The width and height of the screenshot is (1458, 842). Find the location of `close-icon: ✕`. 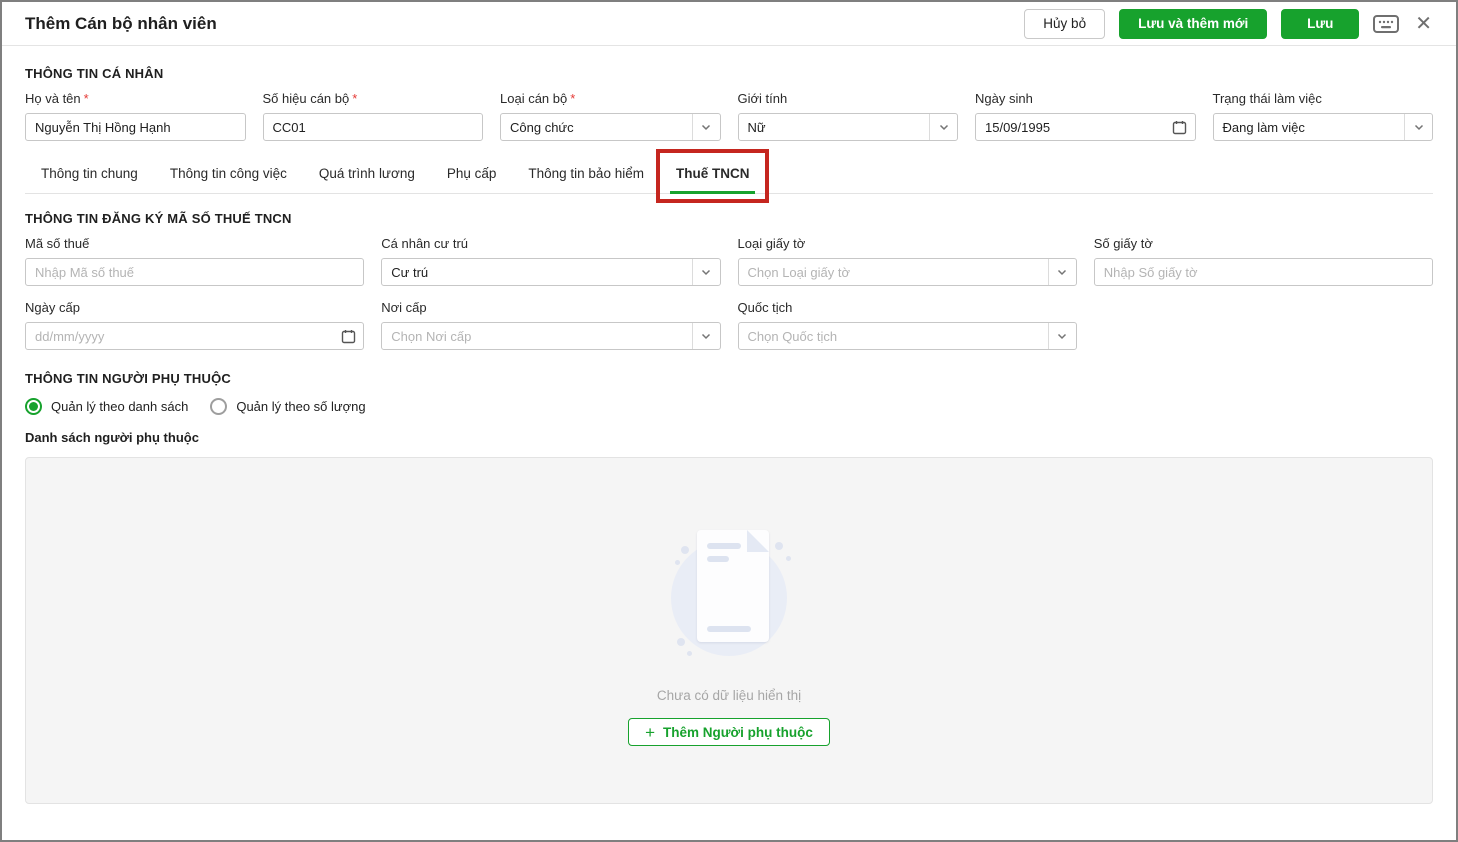

close-icon: ✕ is located at coordinates (1423, 24).